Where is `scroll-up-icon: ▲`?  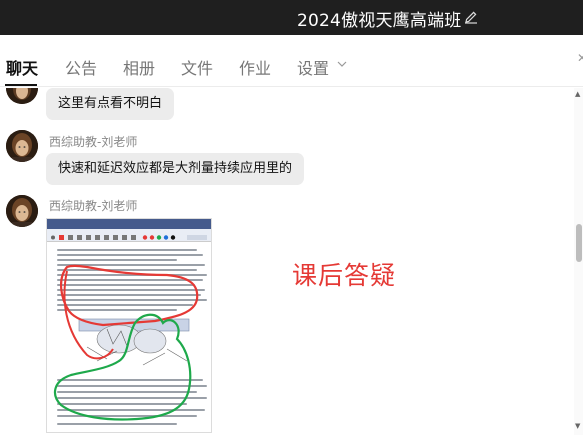 scroll-up-icon: ▲ is located at coordinates (577, 94).